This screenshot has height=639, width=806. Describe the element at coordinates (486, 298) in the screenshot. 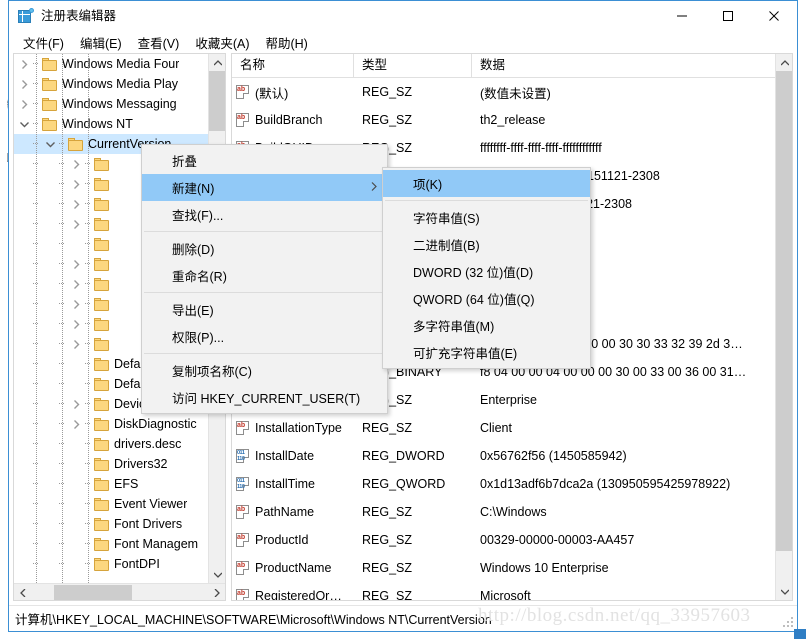

I see `submenu-qword-value: QWORD (64 位)值(Q)` at that location.